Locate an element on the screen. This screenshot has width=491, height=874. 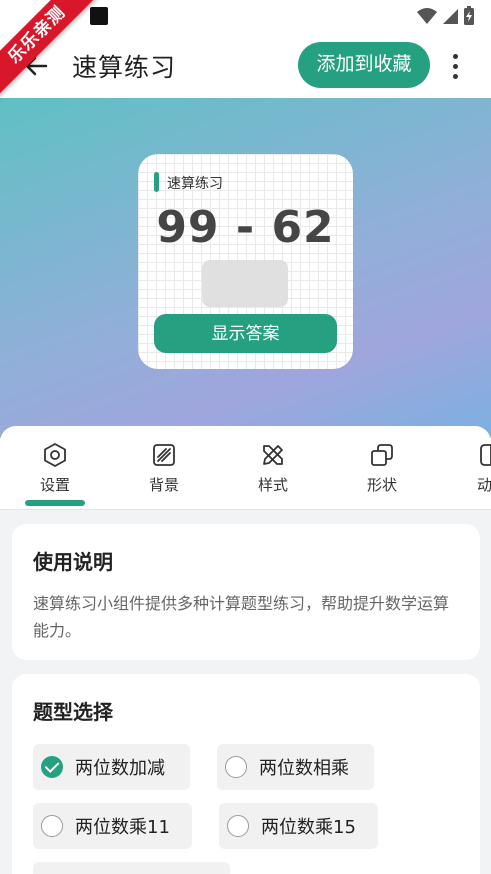
tab-animation-label: 动 is located at coordinates (484, 485).